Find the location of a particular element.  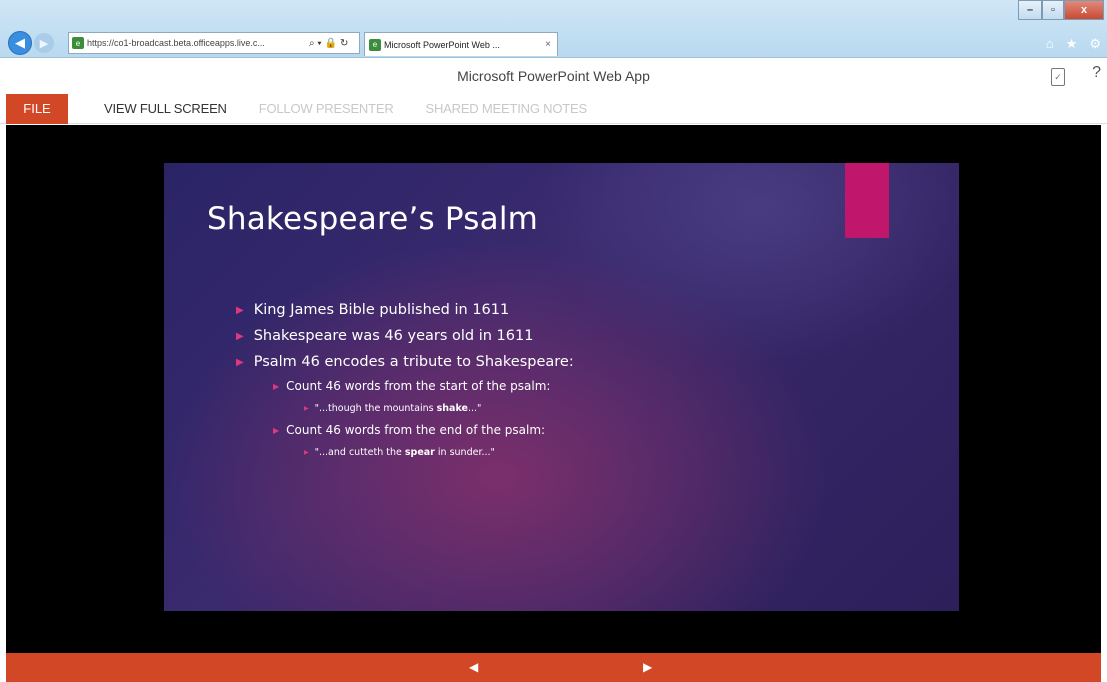

print-icon: ✓ is located at coordinates (1058, 77).